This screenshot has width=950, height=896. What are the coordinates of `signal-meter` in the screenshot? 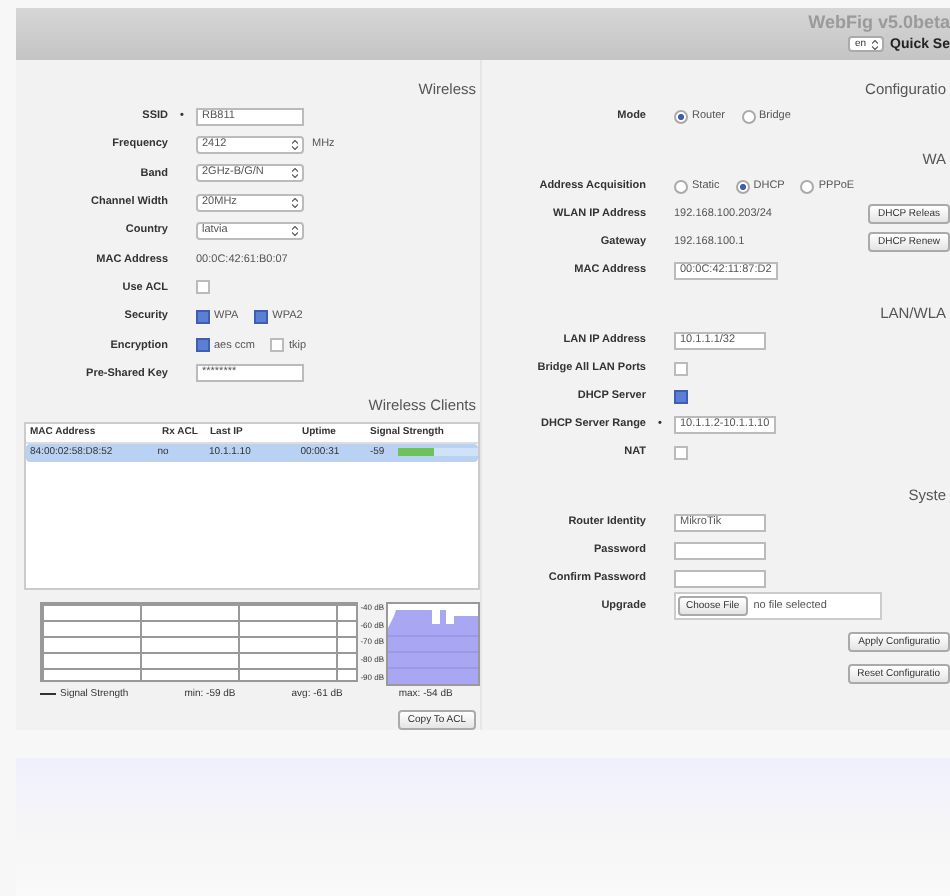 It's located at (437, 452).